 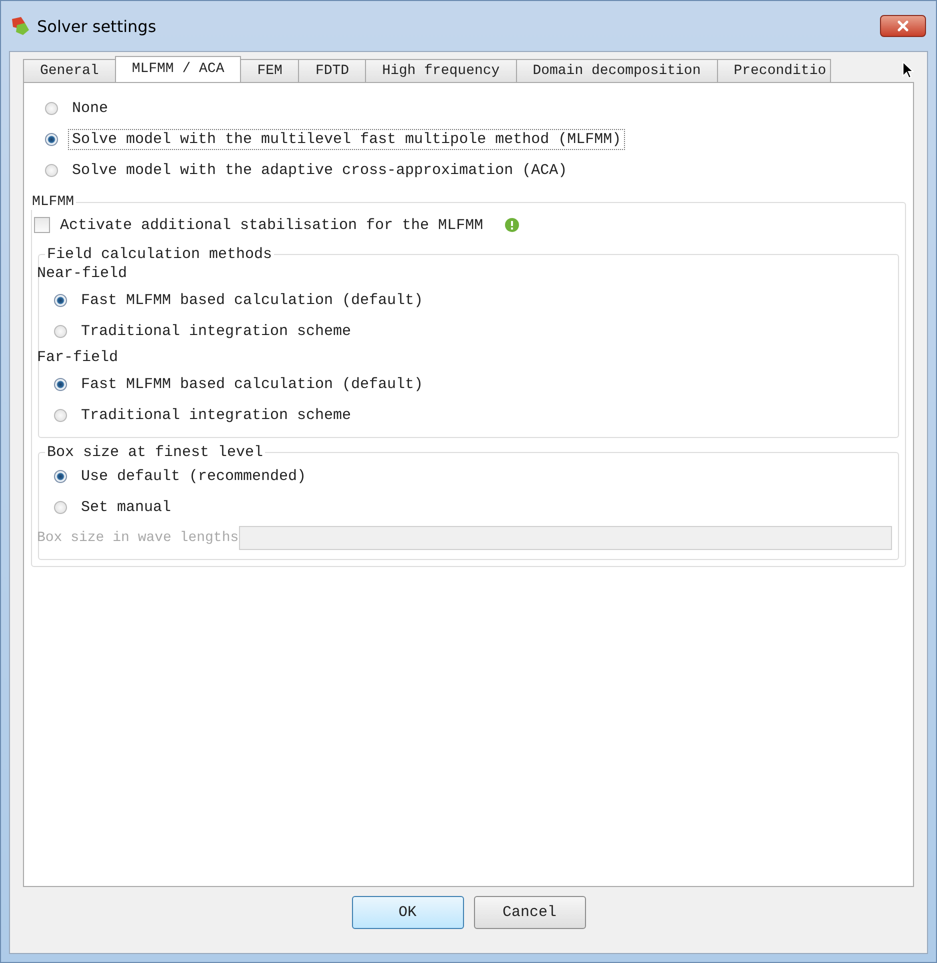 I want to click on window-title: Solver settings, so click(x=97, y=26).